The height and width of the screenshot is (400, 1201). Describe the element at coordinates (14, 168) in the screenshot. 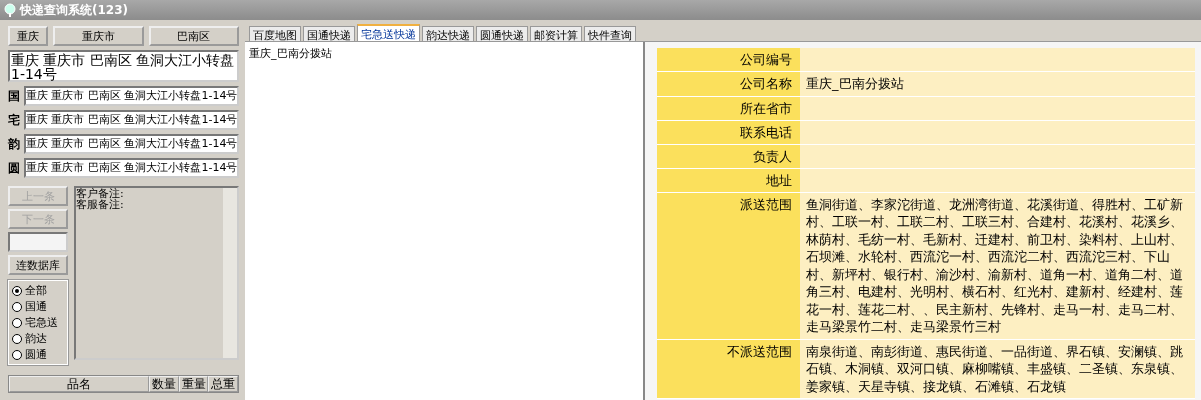

I see `carrier-label: 圆` at that location.